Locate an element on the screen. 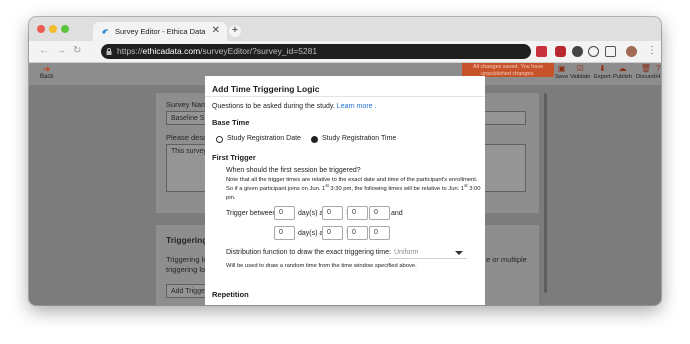 The height and width of the screenshot is (344, 690). triggering-text-1: Triggering lo is located at coordinates (187, 259).